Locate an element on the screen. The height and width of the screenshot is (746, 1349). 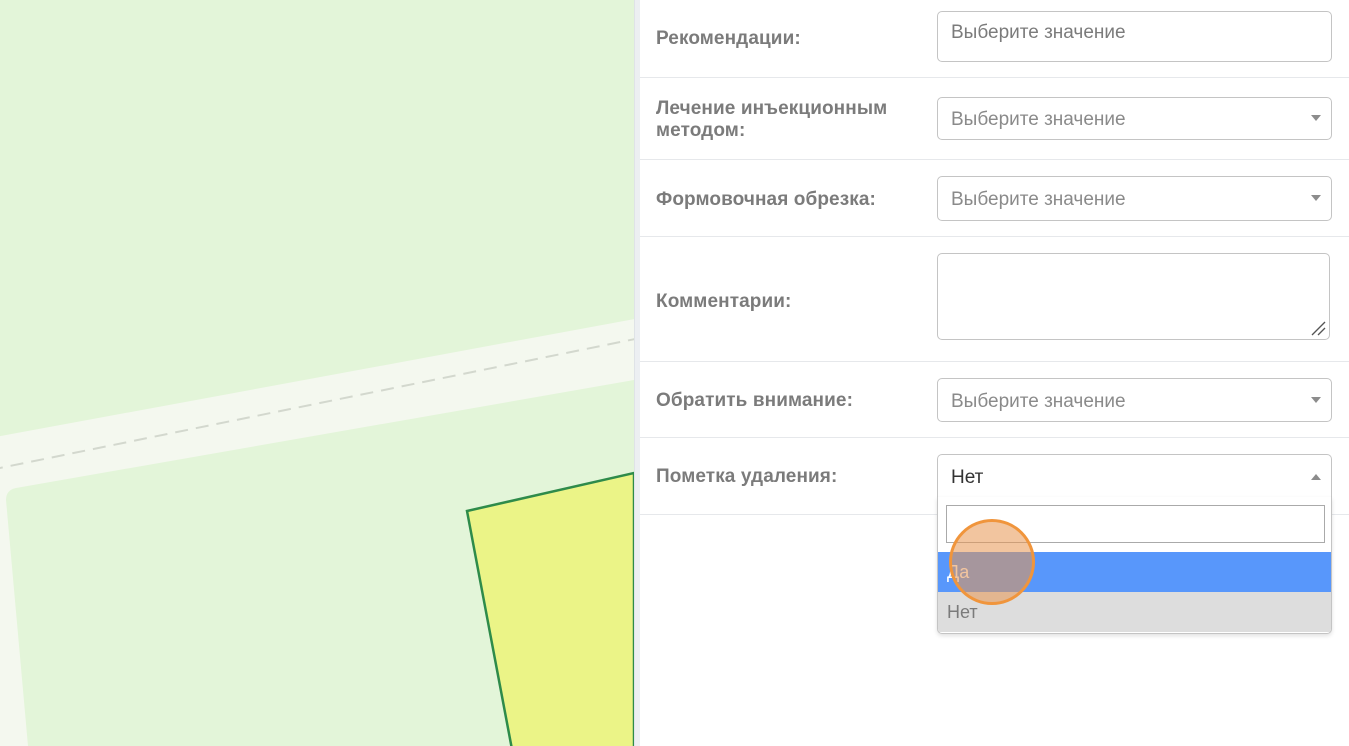
recommendations-placeholder: Выберите значение is located at coordinates (1038, 32).